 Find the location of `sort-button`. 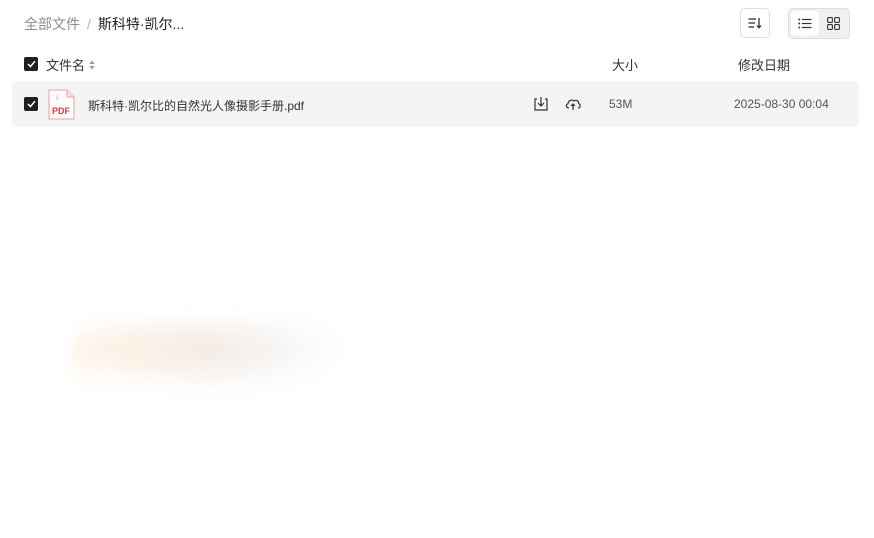

sort-button is located at coordinates (755, 23).